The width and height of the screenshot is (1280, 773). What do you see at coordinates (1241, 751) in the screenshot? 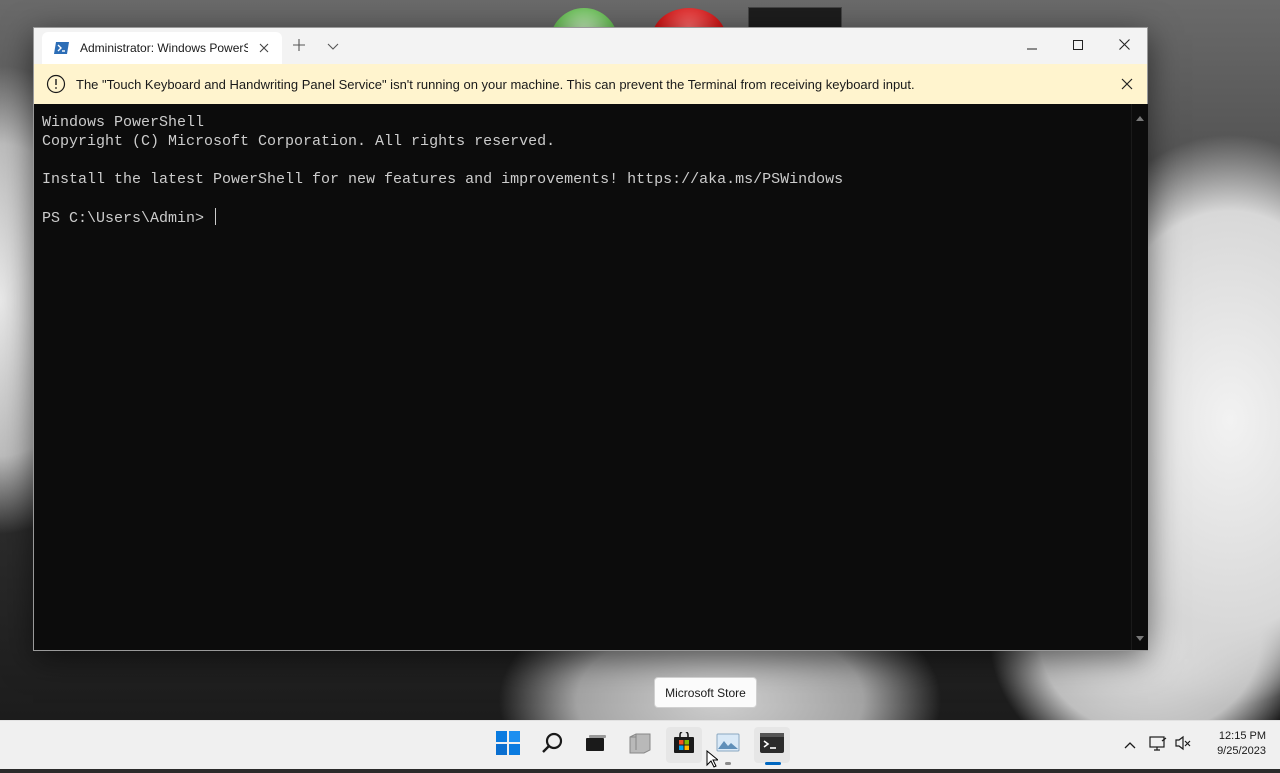
I see `clock-date: 9/25/2023` at bounding box center [1241, 751].